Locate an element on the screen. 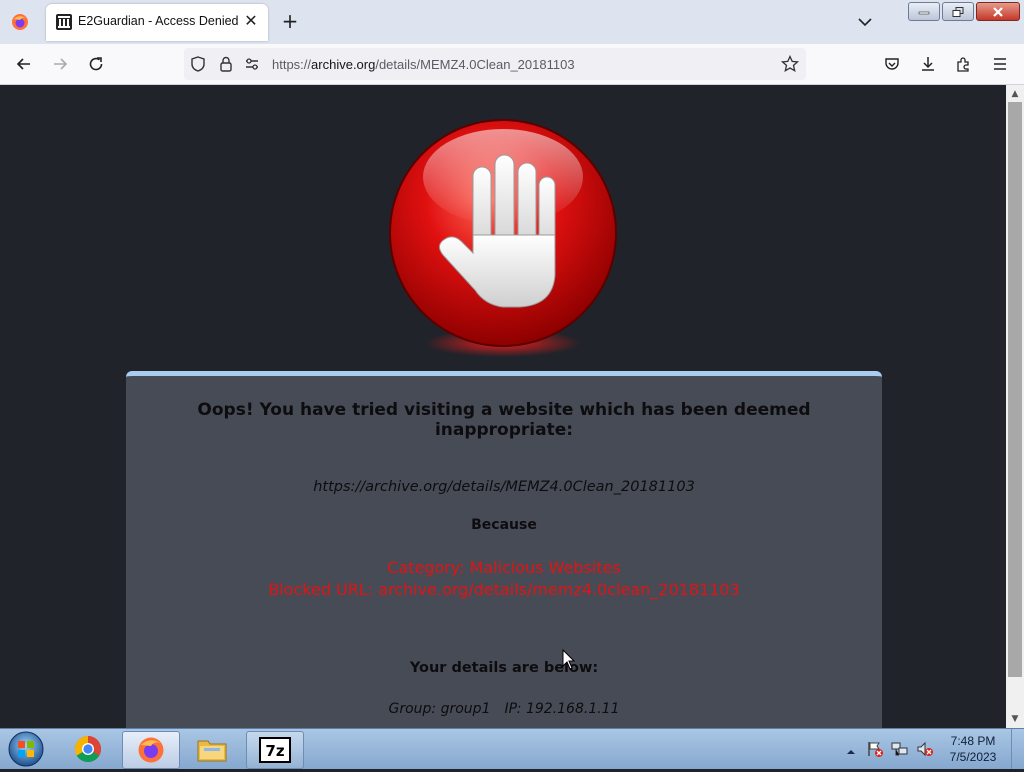 The image size is (1024, 772). user-details: Group: group1 IP: 192.168.1.11 is located at coordinates (504, 709).